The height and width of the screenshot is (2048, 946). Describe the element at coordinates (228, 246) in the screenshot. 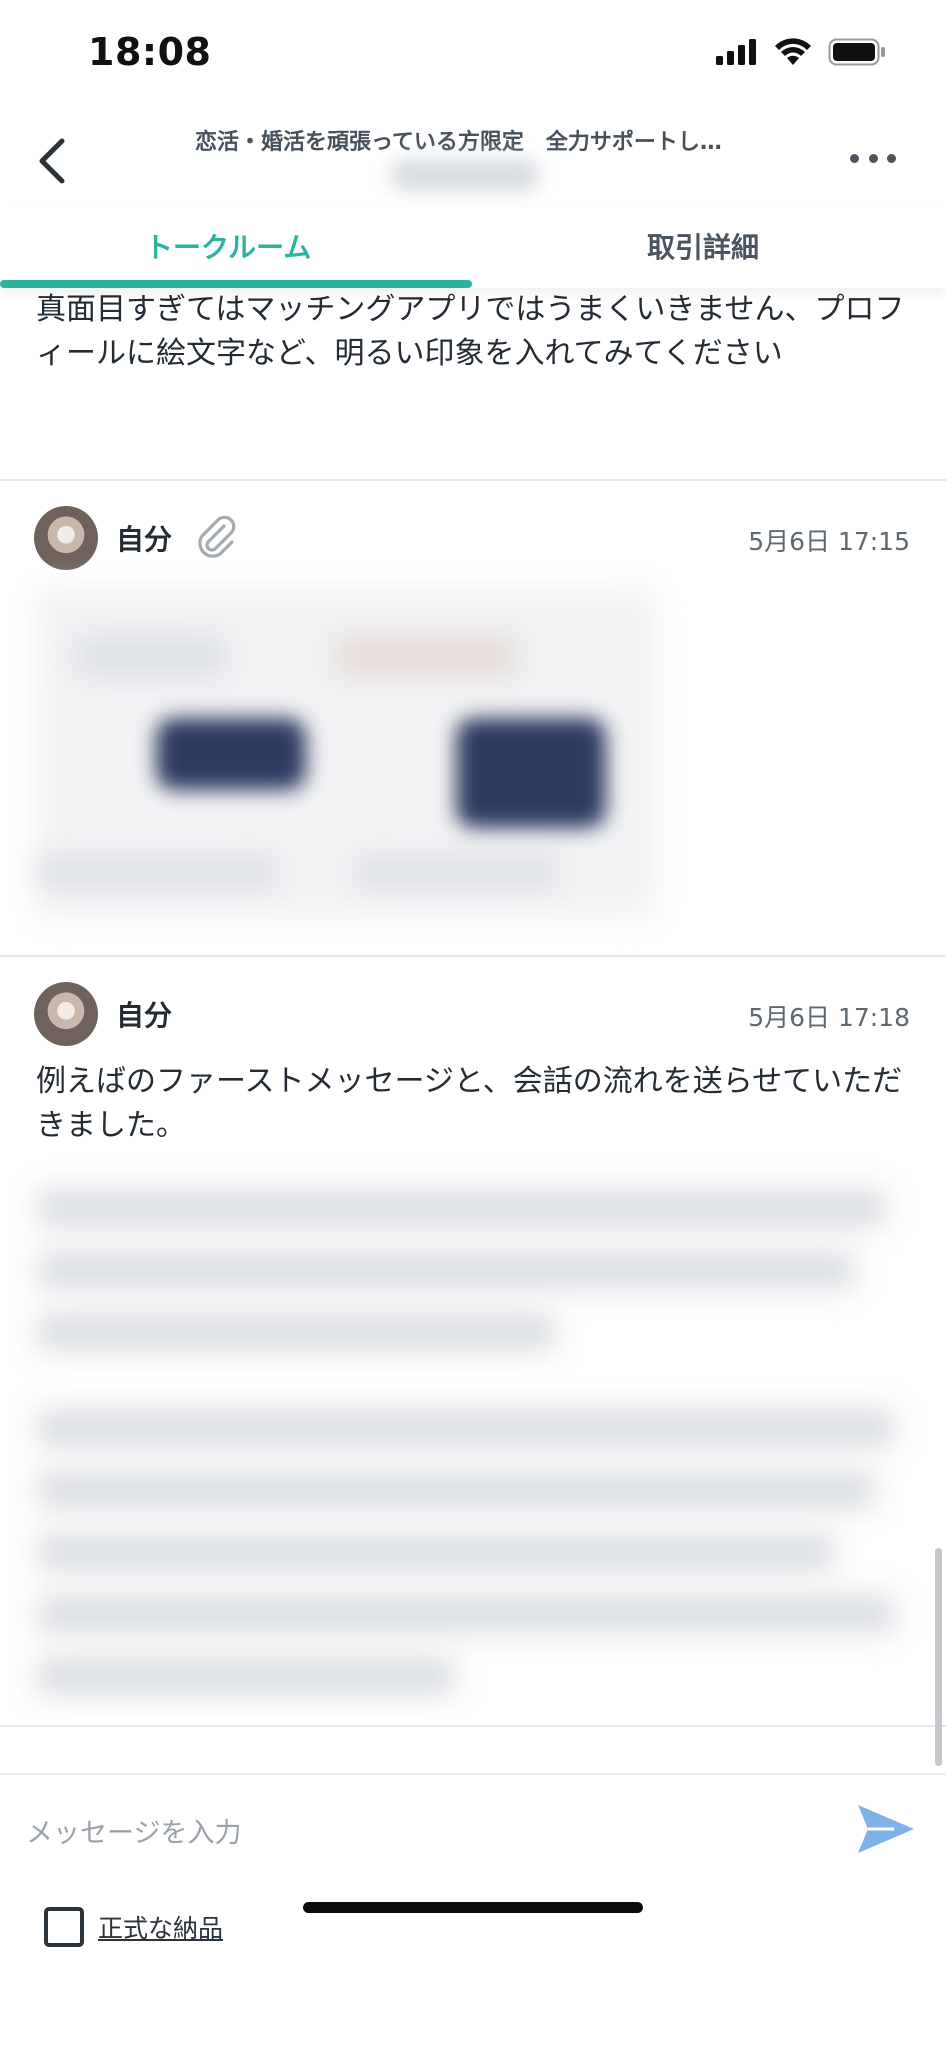

I see `tab-talk-room: トークルーム` at that location.